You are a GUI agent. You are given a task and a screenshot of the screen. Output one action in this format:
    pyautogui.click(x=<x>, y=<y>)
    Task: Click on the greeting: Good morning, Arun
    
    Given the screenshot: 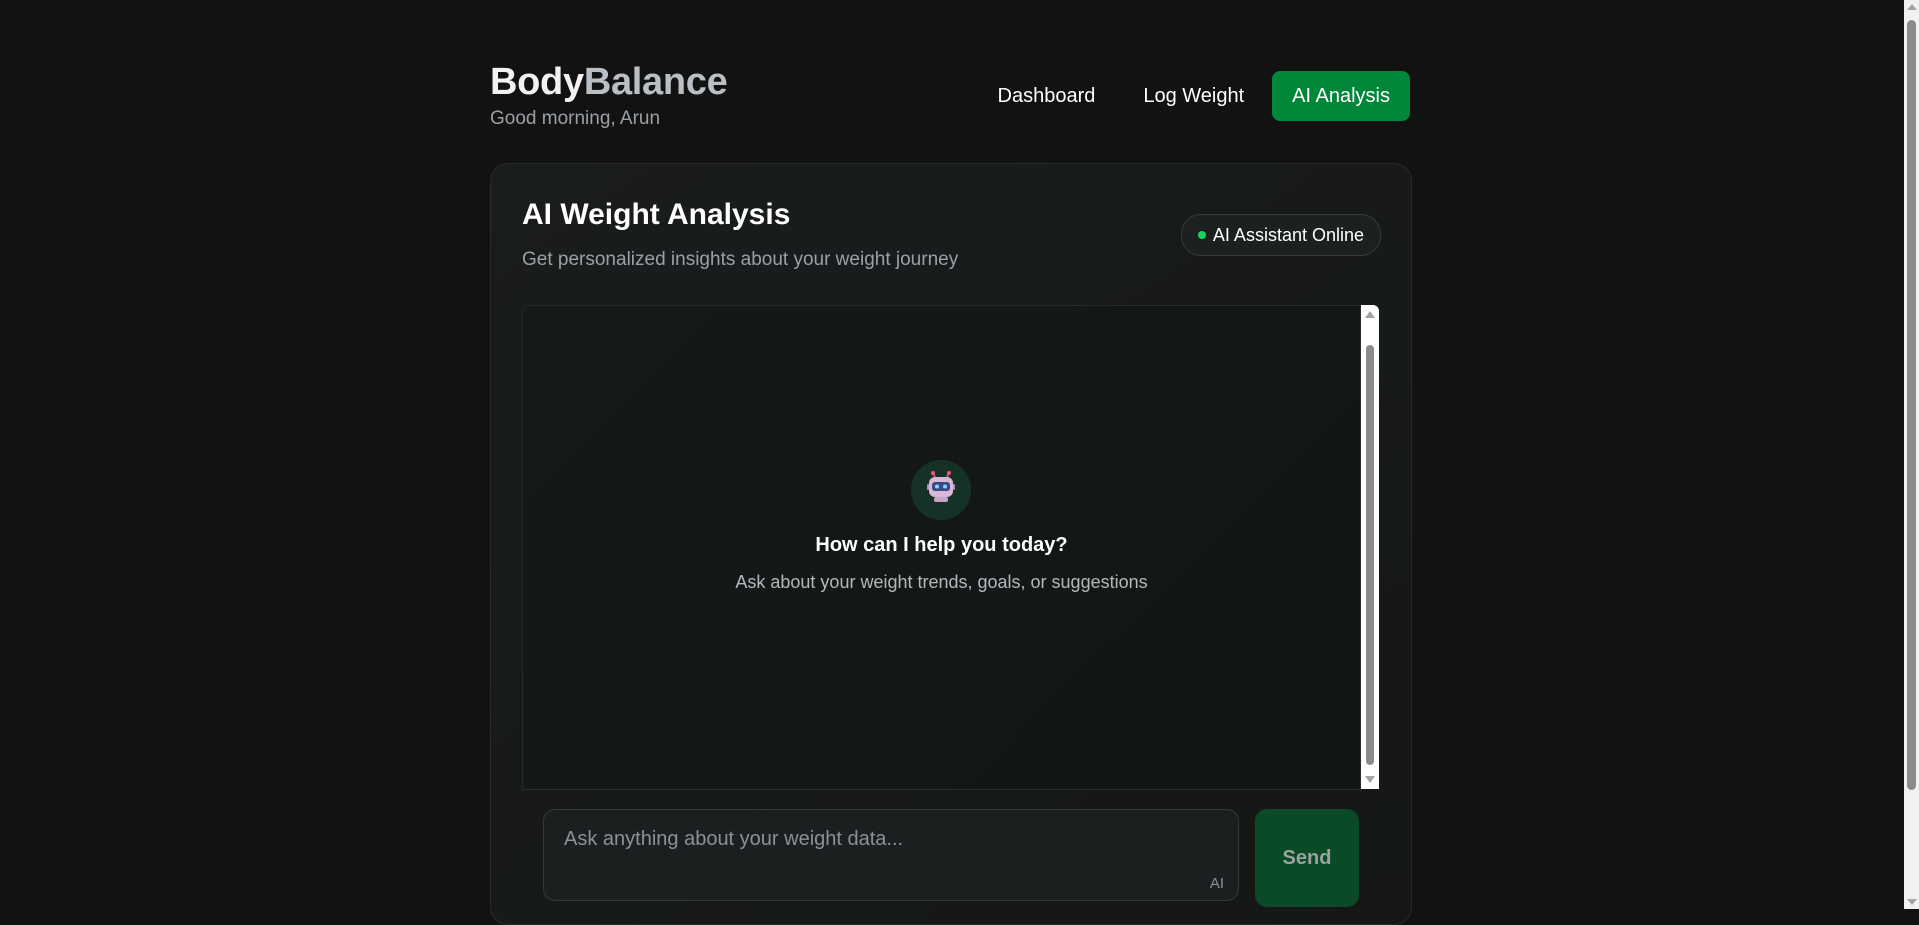 What is the action you would take?
    pyautogui.click(x=575, y=118)
    